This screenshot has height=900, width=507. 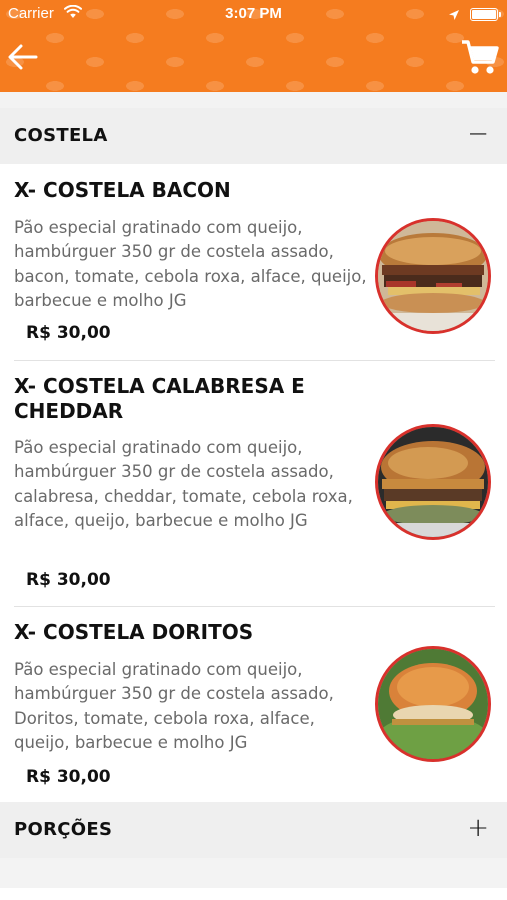 I want to click on cart-button, so click(x=480, y=57).